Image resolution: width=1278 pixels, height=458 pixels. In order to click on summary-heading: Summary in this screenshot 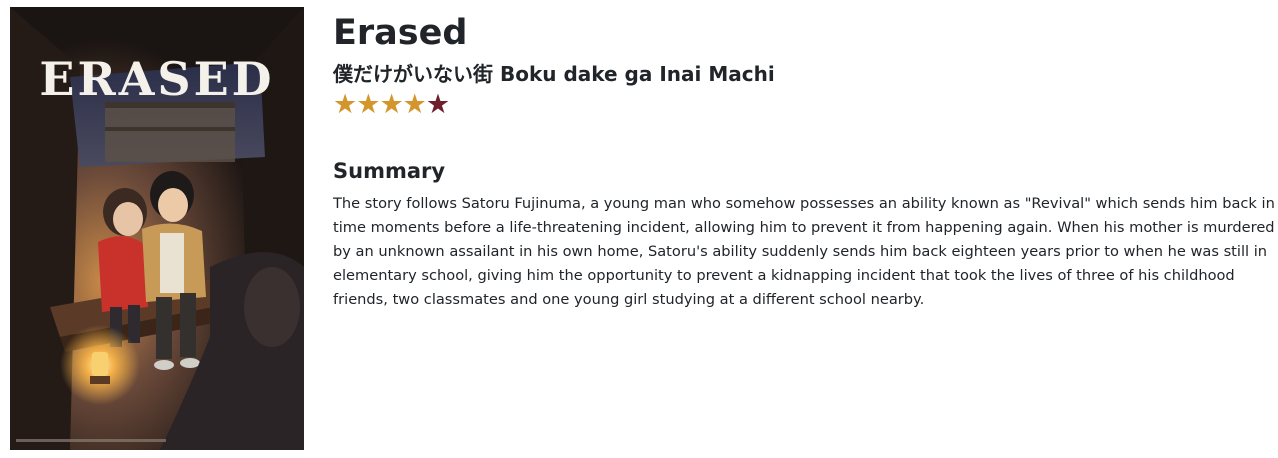, I will do `click(389, 171)`.